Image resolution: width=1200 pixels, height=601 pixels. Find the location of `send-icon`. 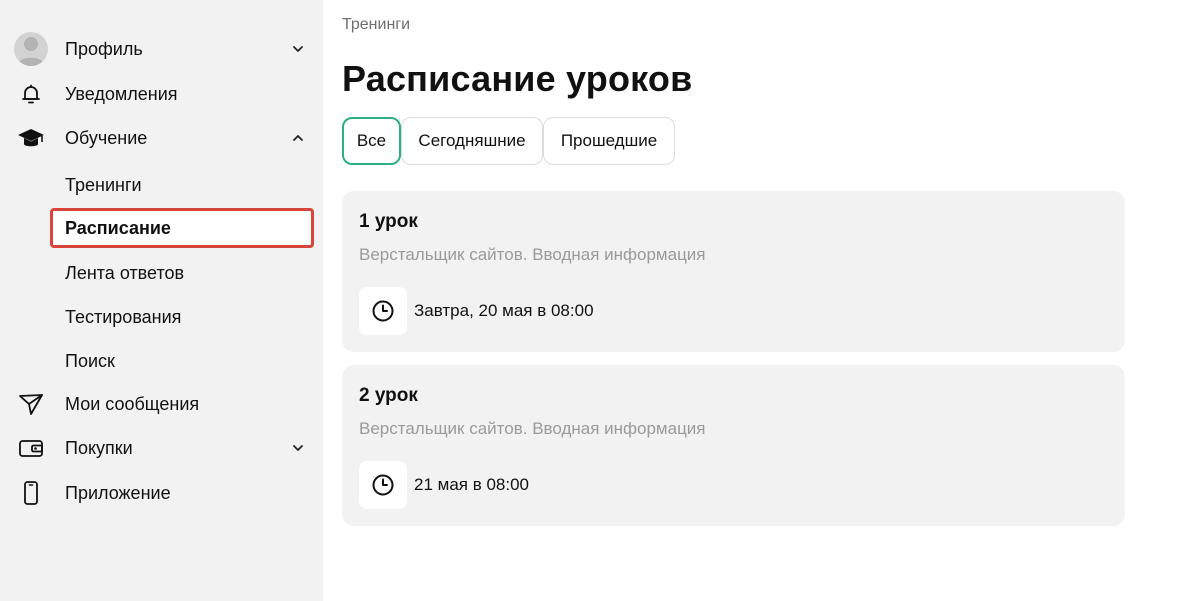

send-icon is located at coordinates (31, 404).